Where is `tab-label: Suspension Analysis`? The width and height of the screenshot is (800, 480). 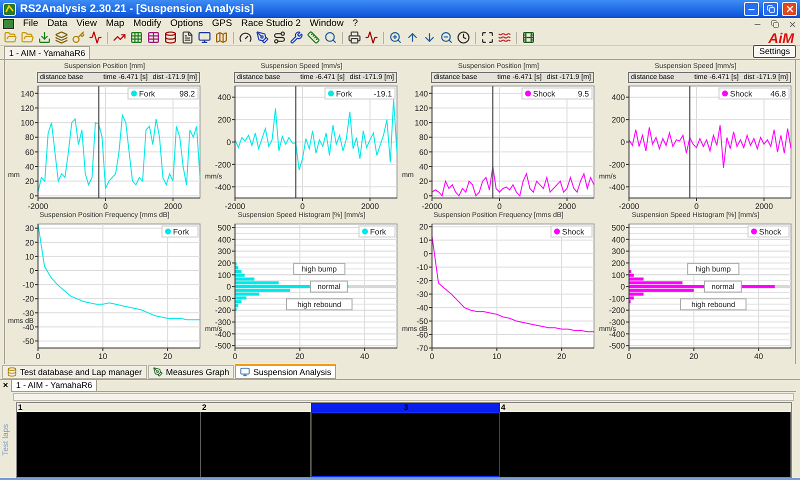 tab-label: Suspension Analysis is located at coordinates (292, 372).